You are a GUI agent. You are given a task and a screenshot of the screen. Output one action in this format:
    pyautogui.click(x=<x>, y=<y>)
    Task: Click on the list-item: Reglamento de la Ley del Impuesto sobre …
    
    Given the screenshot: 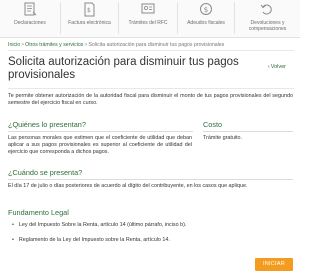 What is the action you would take?
    pyautogui.click(x=91, y=240)
    